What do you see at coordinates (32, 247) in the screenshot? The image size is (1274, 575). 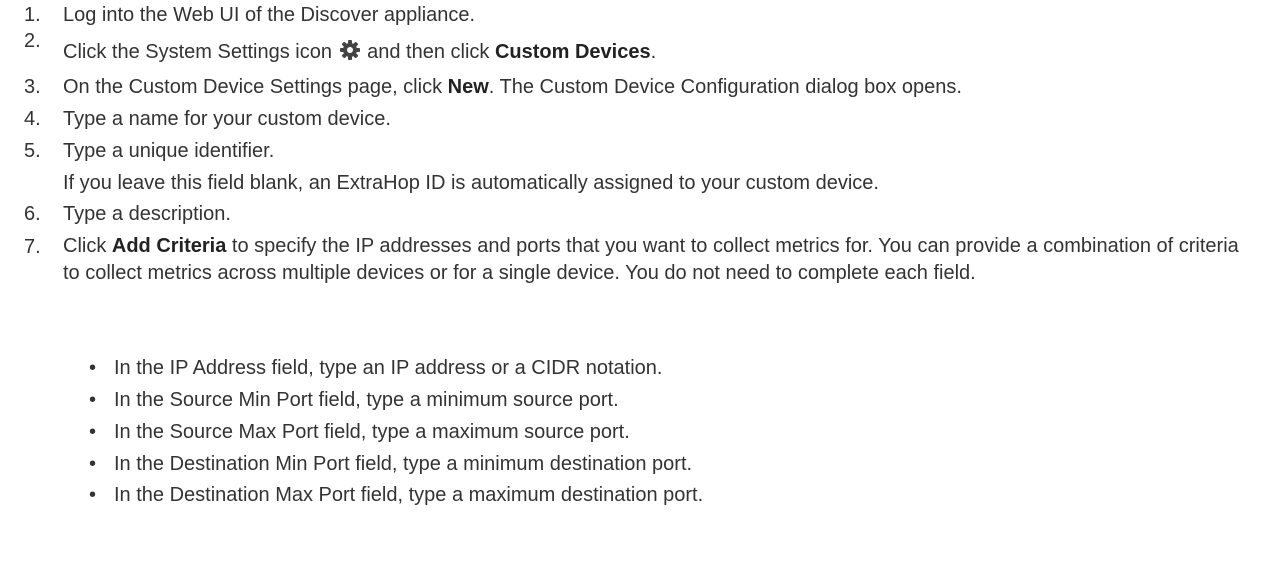 I see `step-number: 7.` at bounding box center [32, 247].